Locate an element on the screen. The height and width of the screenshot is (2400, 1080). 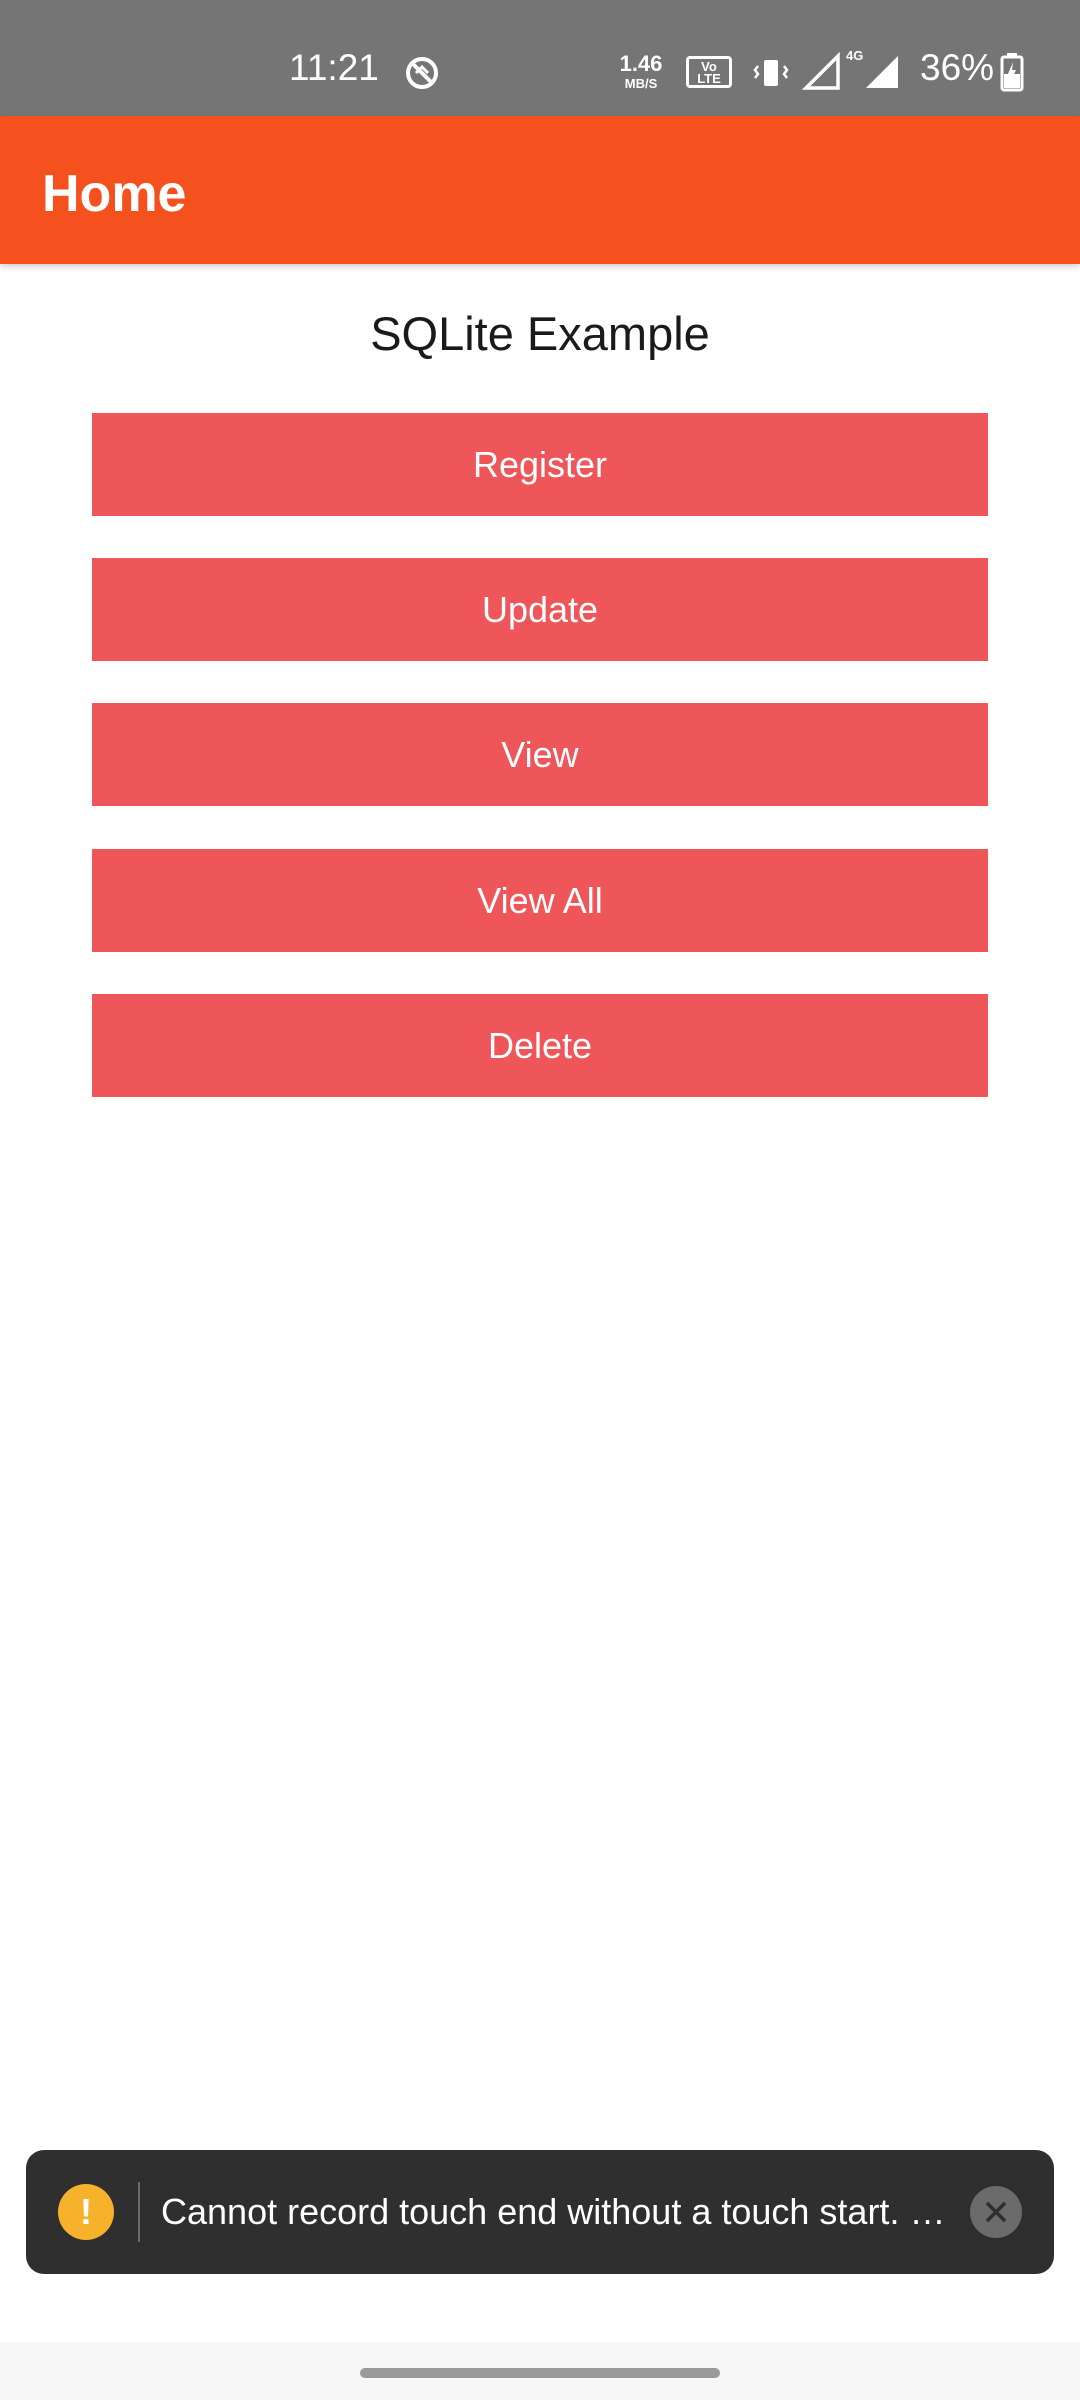
home-gesture-handle is located at coordinates (540, 2373).